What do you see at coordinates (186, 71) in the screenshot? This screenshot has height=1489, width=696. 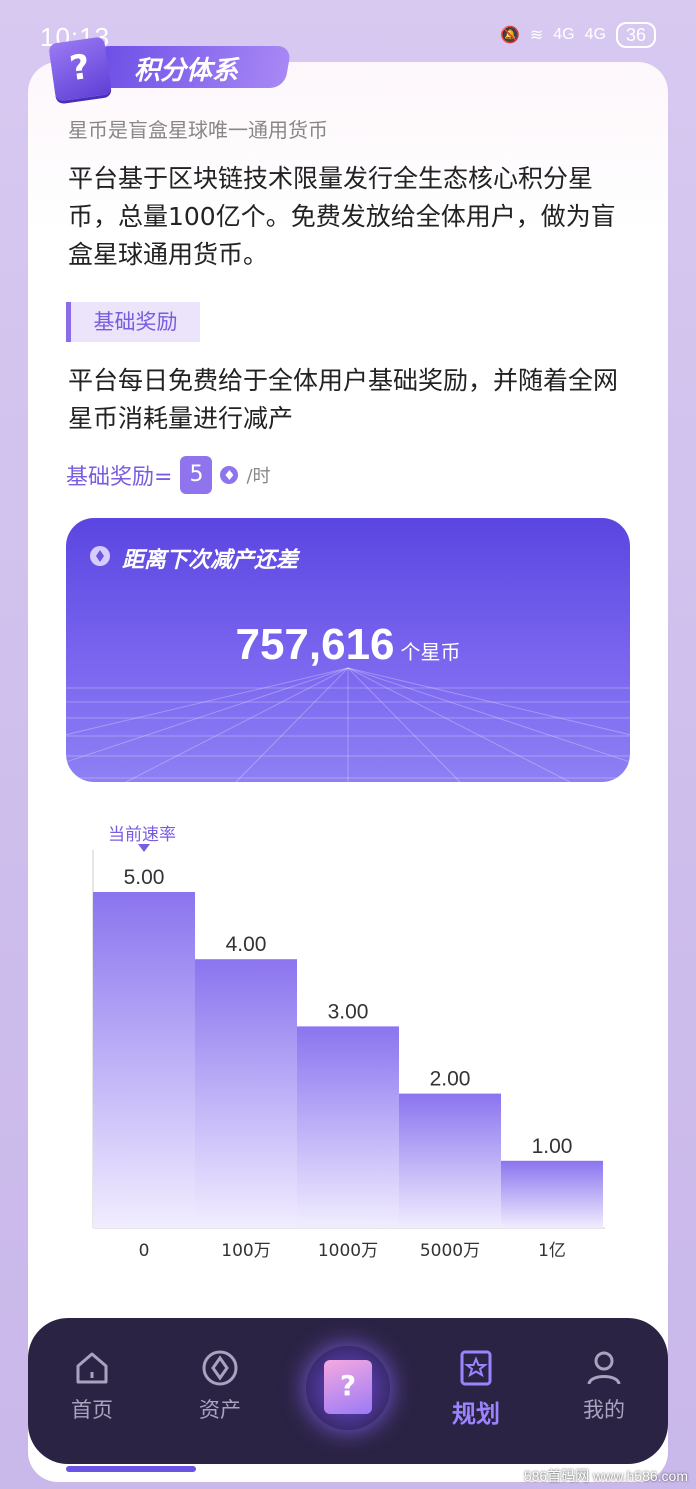 I see `page-title: 积分体系` at bounding box center [186, 71].